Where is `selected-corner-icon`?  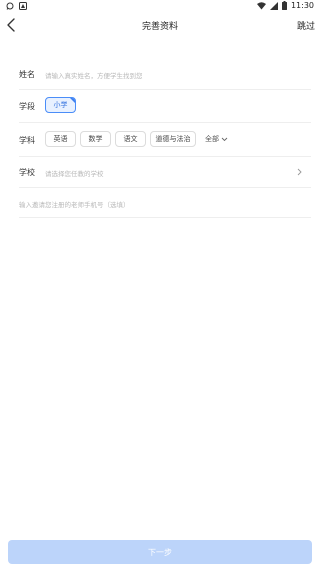 selected-corner-icon is located at coordinates (72, 101).